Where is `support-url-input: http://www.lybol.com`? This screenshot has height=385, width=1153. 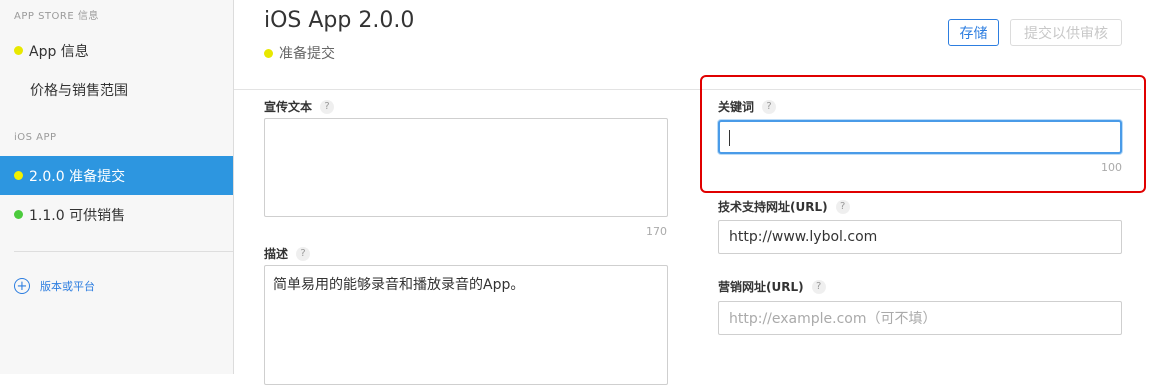 support-url-input: http://www.lybol.com is located at coordinates (920, 237).